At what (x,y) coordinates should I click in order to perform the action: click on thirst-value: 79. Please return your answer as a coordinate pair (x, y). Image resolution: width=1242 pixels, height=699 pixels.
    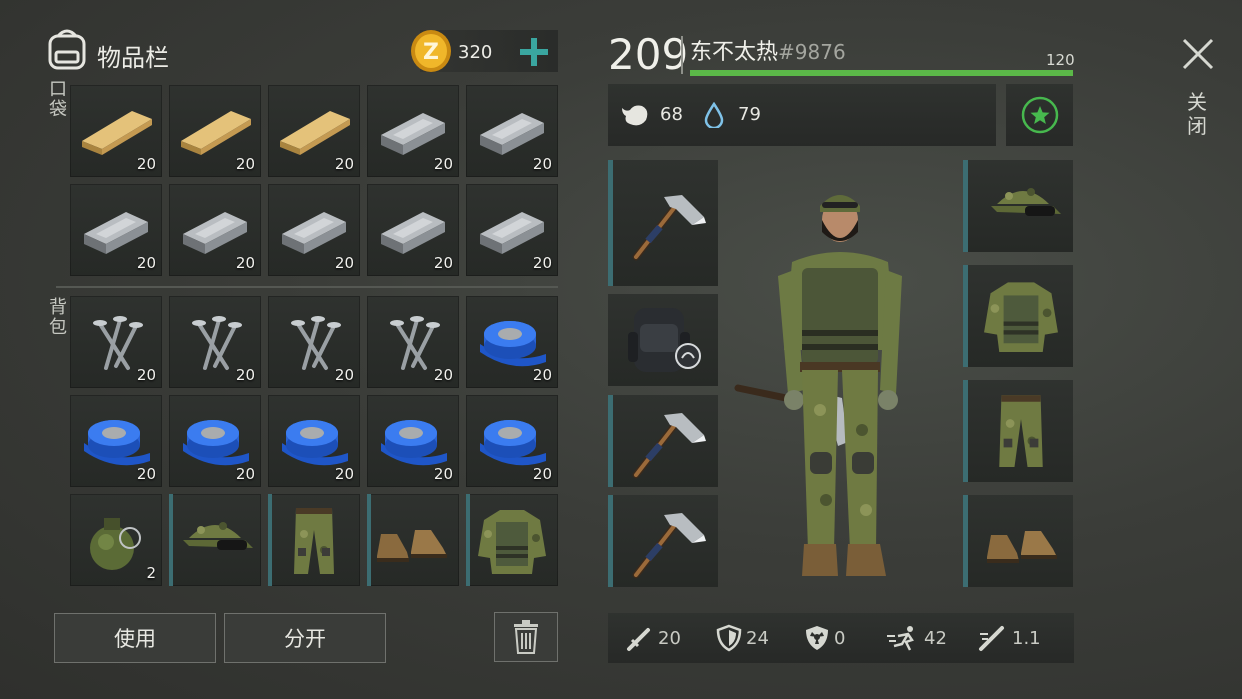
    Looking at the image, I should click on (749, 114).